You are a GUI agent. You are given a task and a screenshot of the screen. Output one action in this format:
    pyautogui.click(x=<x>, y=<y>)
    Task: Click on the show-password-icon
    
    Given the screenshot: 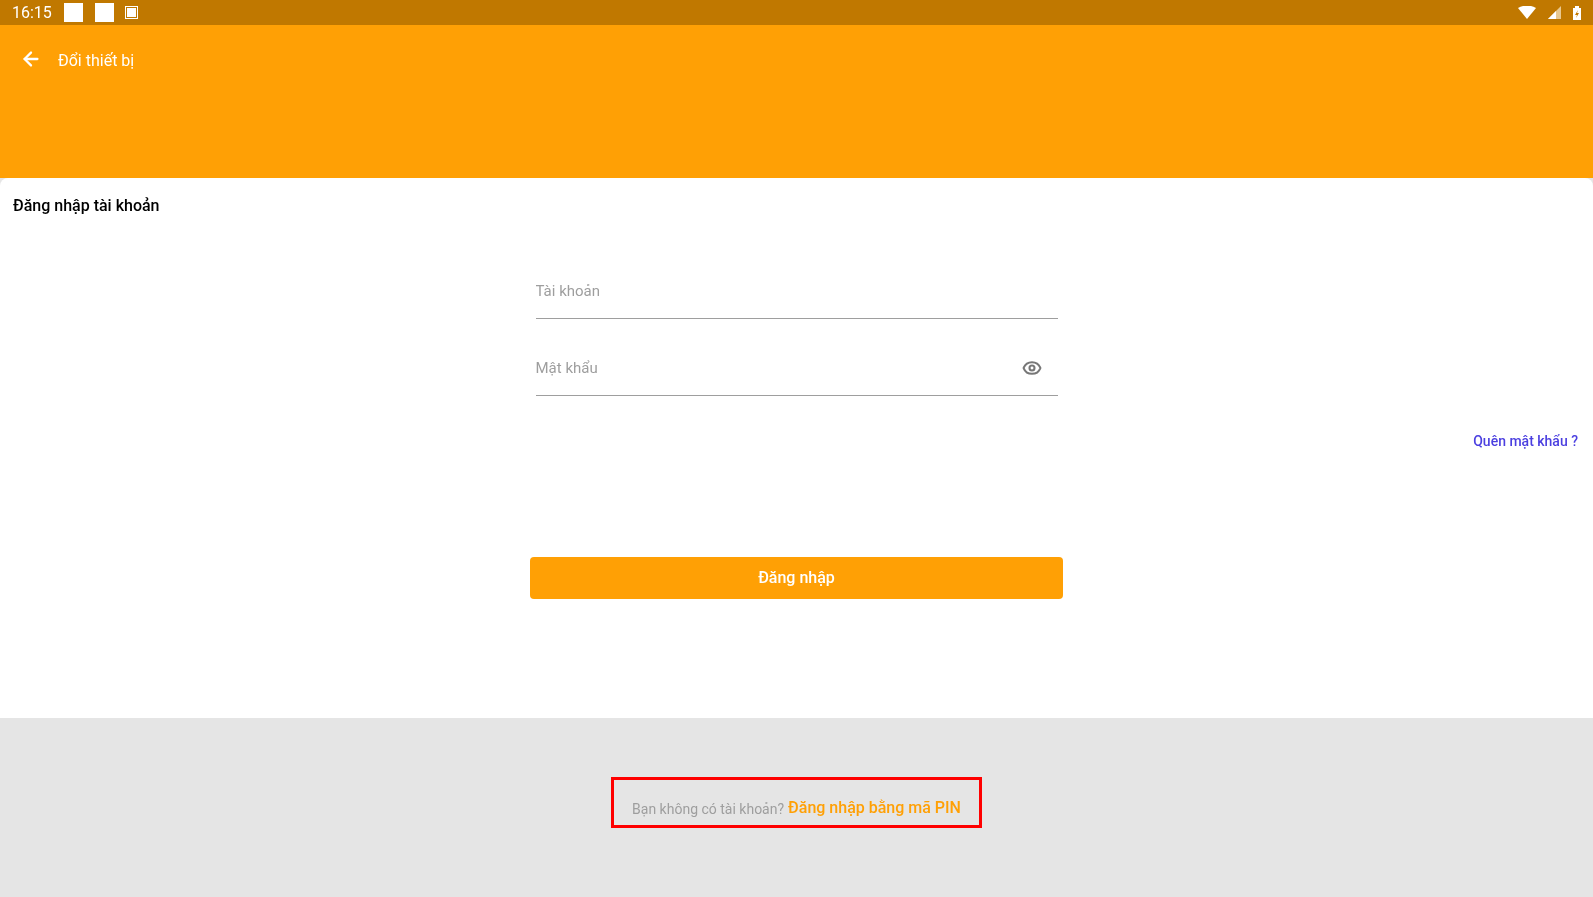 What is the action you would take?
    pyautogui.click(x=1031, y=368)
    